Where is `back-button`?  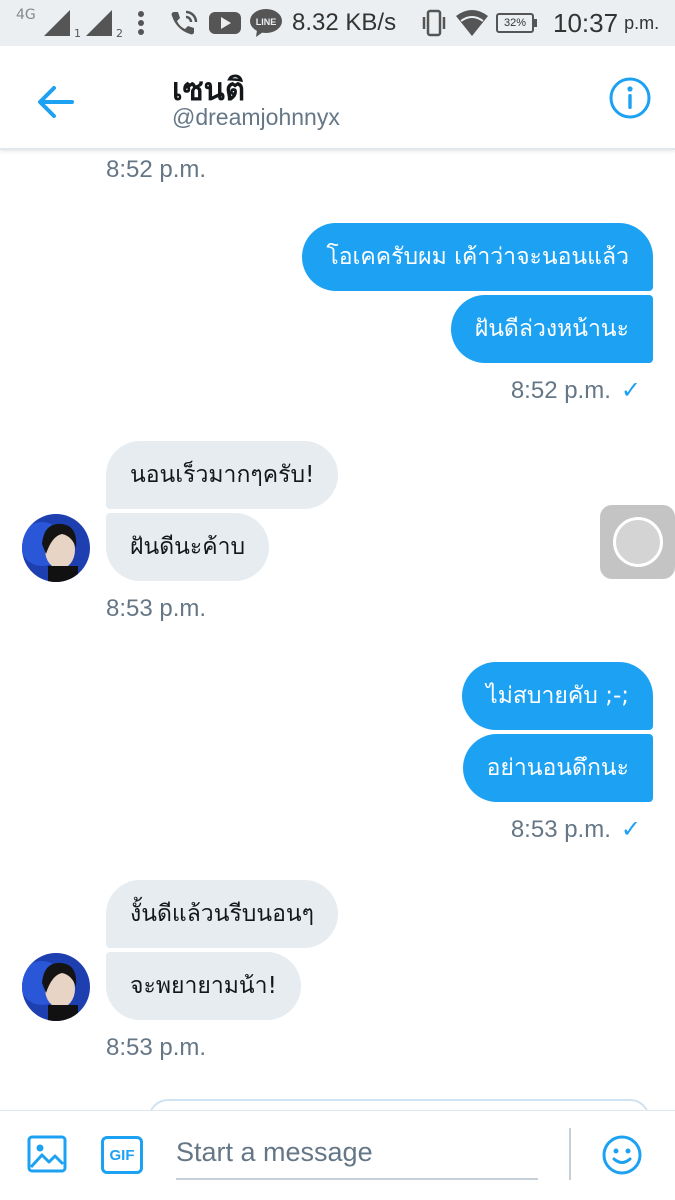
back-button is located at coordinates (56, 102).